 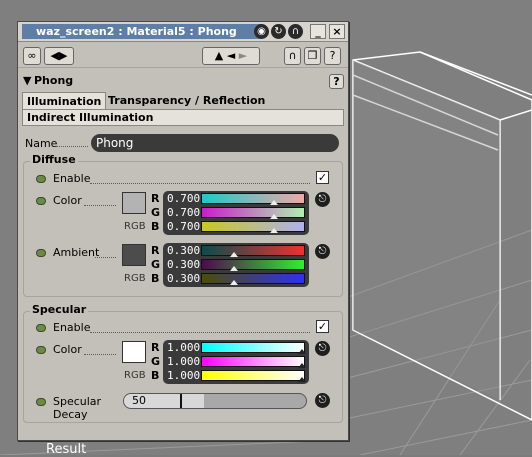 I want to click on section-help-icon: ?, so click(x=336, y=81).